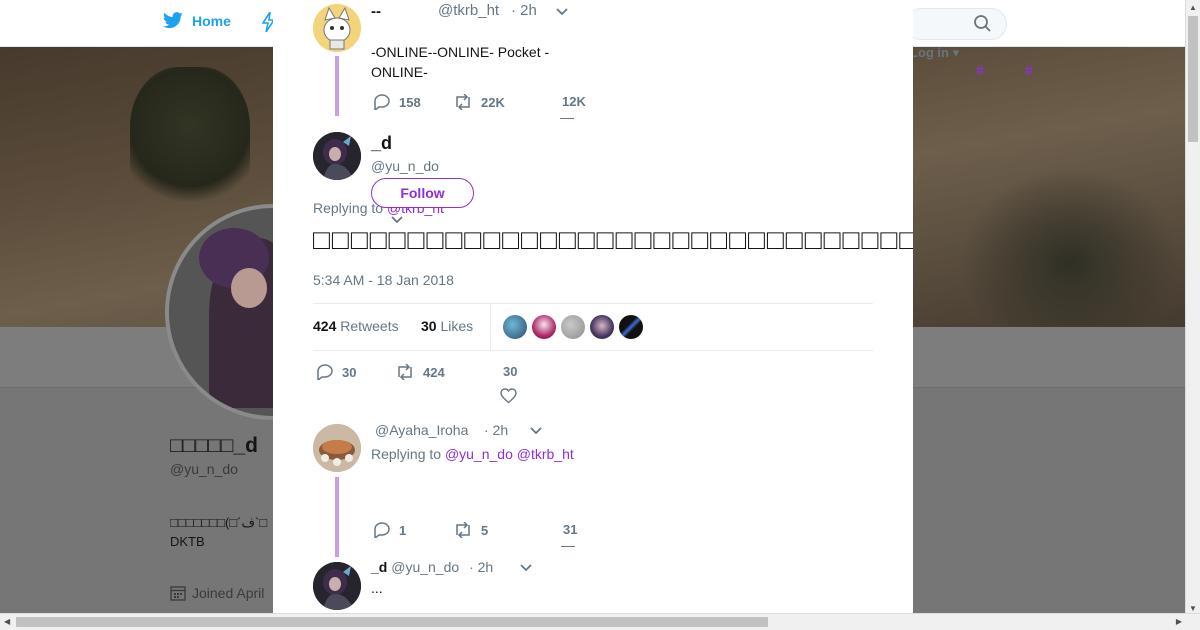 Image resolution: width=1200 pixels, height=630 pixels. Describe the element at coordinates (434, 372) in the screenshot. I see `retweet-count: 424` at that location.